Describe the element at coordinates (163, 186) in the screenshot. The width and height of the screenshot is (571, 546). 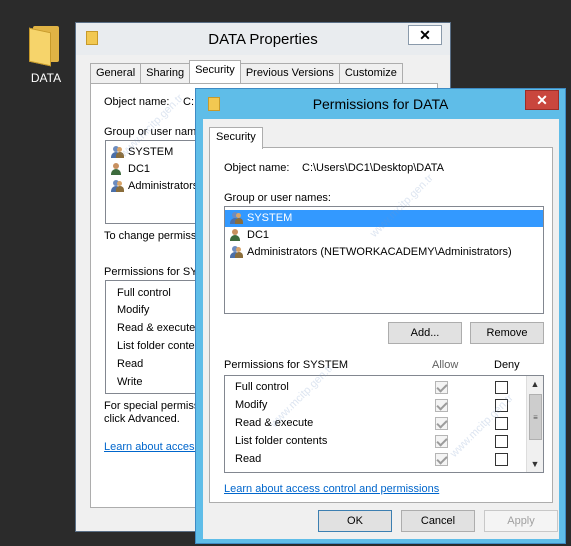
I see `user-name: Administrators` at that location.